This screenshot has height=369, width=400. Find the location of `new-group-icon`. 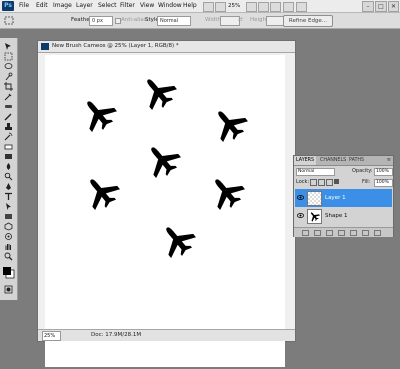

new-group-icon is located at coordinates (353, 233).